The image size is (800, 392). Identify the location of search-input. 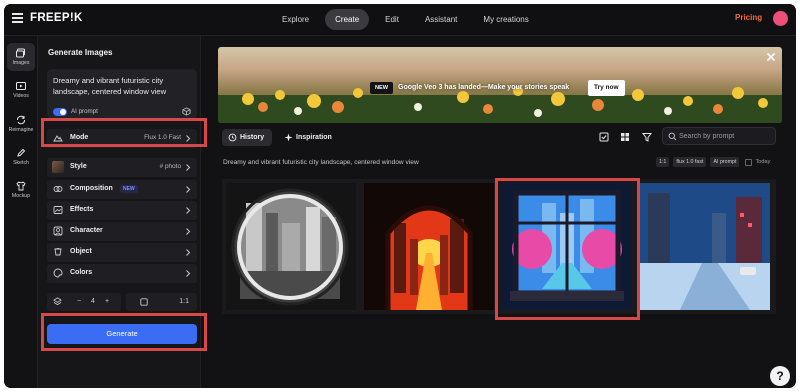
(726, 136).